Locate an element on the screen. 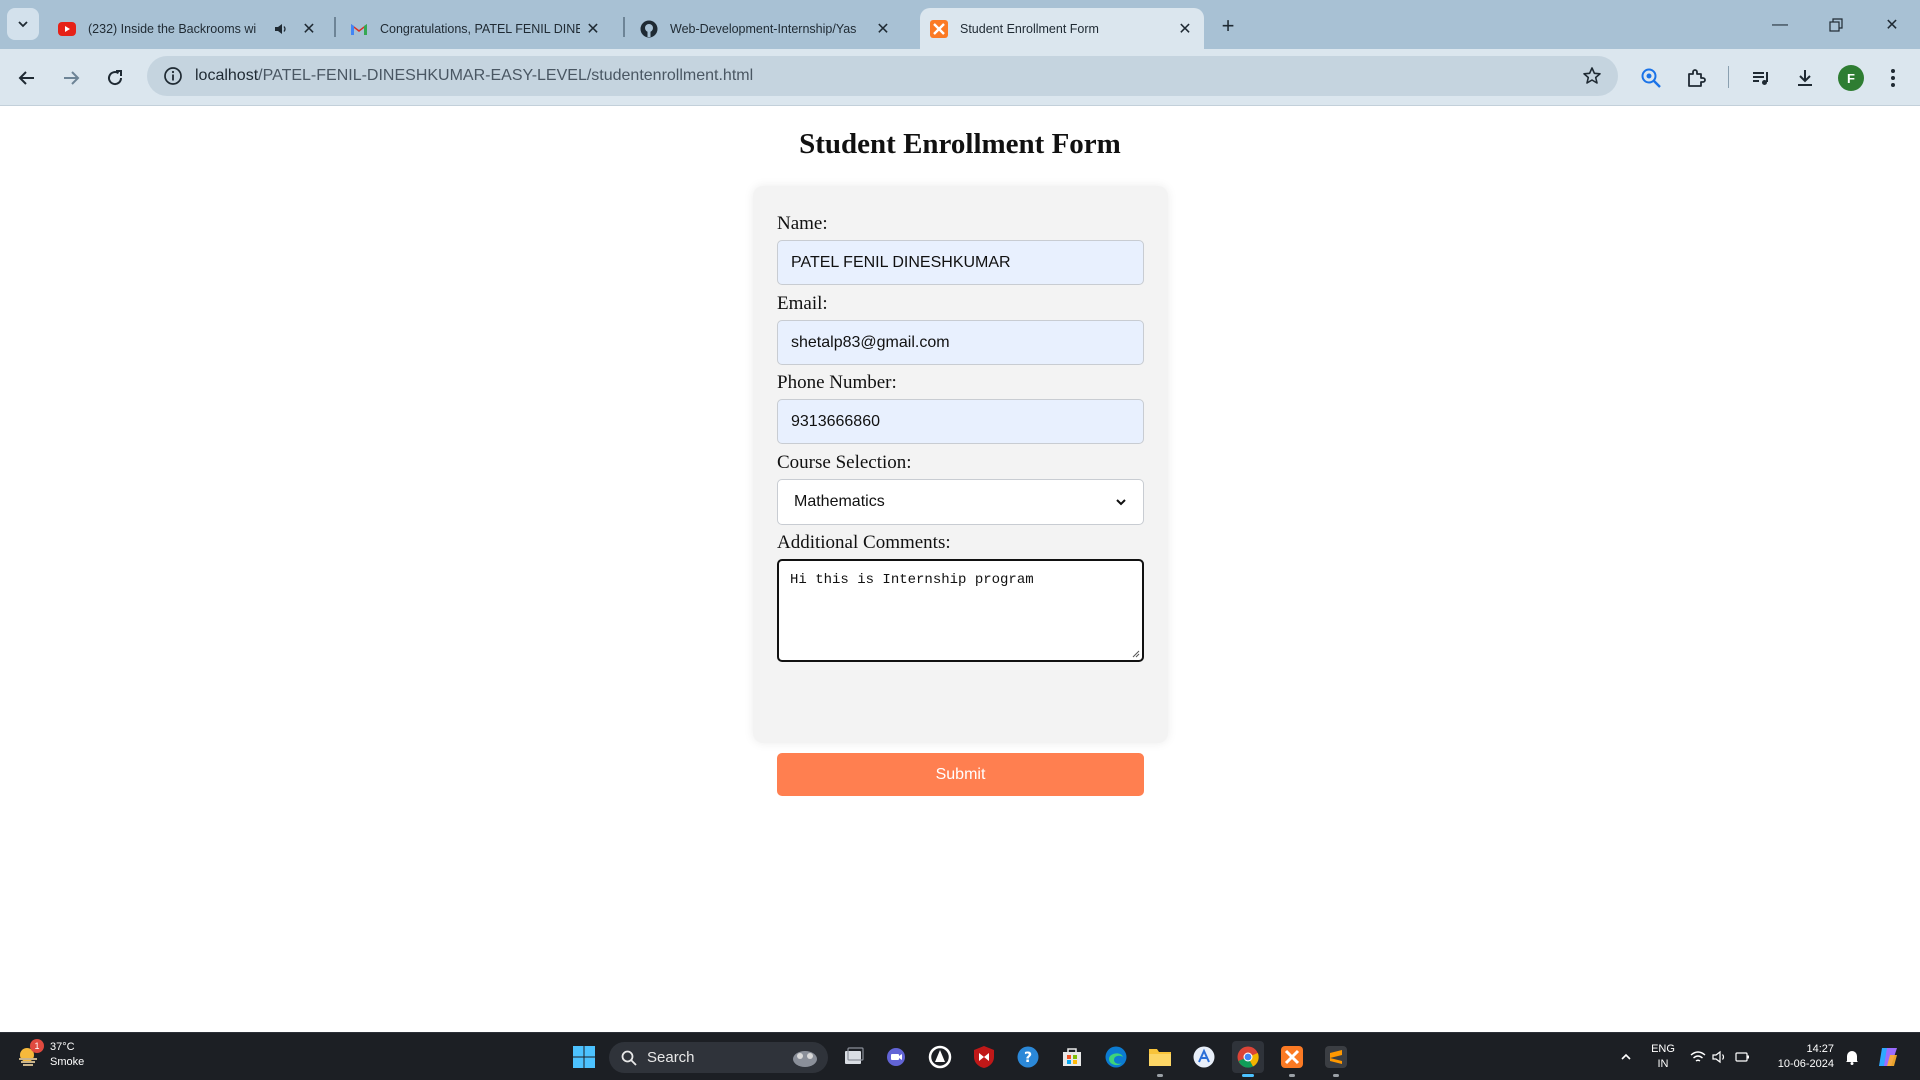 The width and height of the screenshot is (1920, 1080). email-input: shetalp83@gmail.com is located at coordinates (960, 342).